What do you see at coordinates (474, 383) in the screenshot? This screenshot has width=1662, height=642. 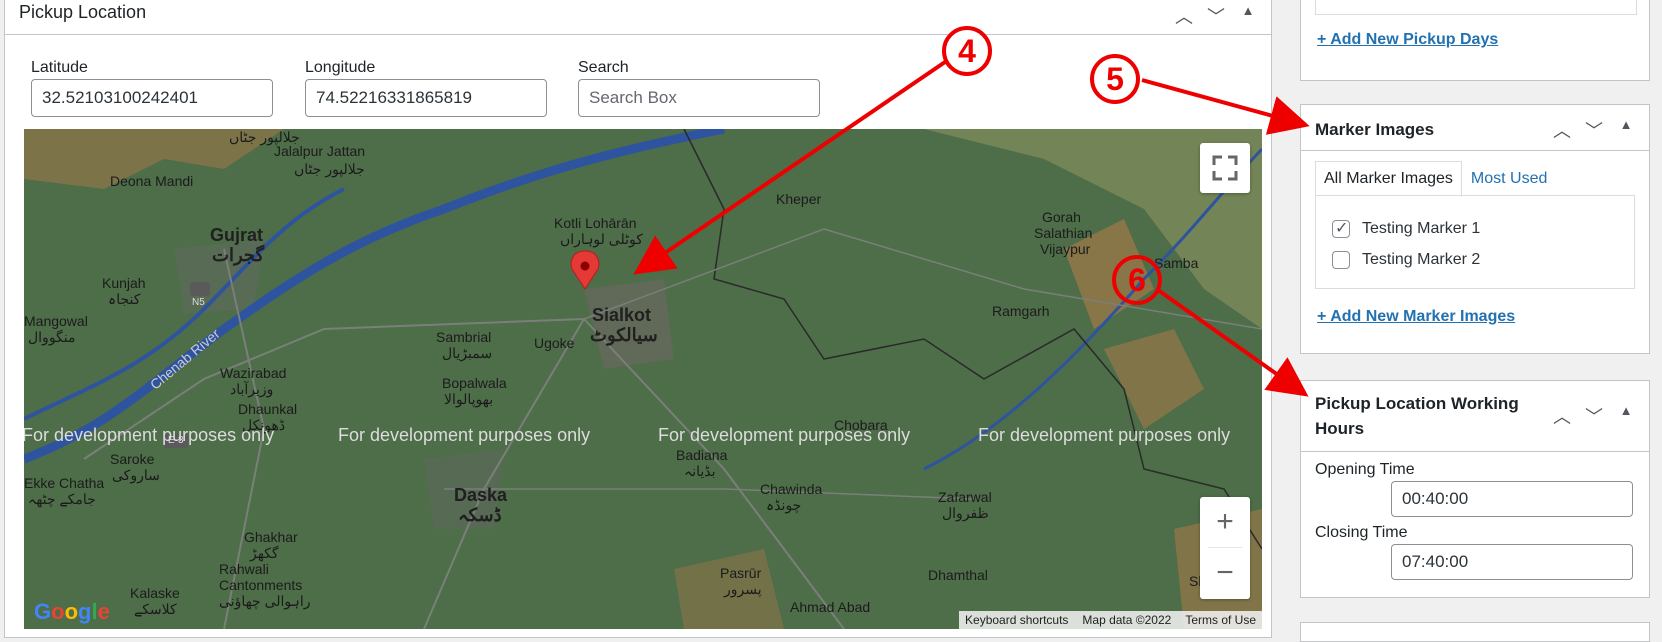 I see `map-label: Bopalwala` at bounding box center [474, 383].